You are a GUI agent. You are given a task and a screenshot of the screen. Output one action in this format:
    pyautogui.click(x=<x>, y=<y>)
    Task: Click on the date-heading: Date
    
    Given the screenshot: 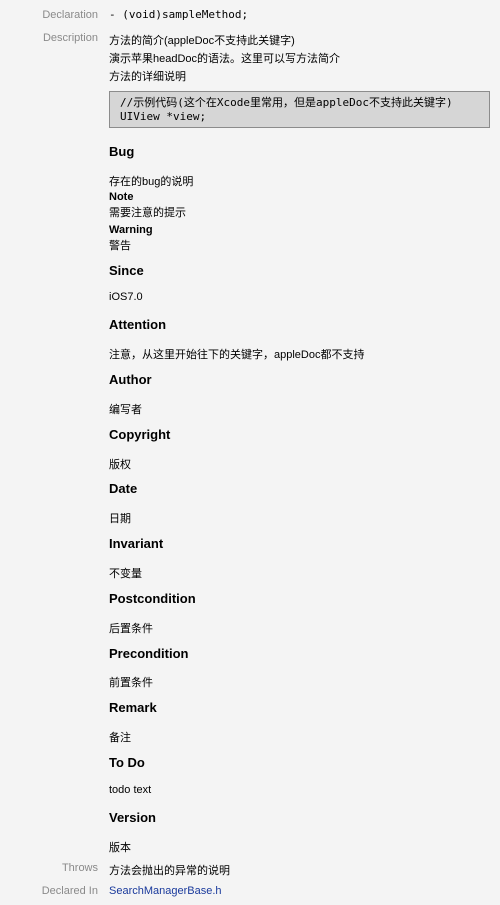 What is the action you would take?
    pyautogui.click(x=123, y=488)
    